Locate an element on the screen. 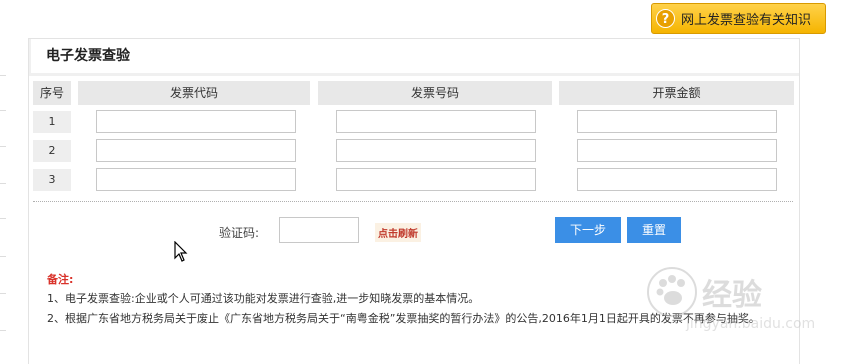 The image size is (856, 364). row-index: 2 is located at coordinates (52, 151).